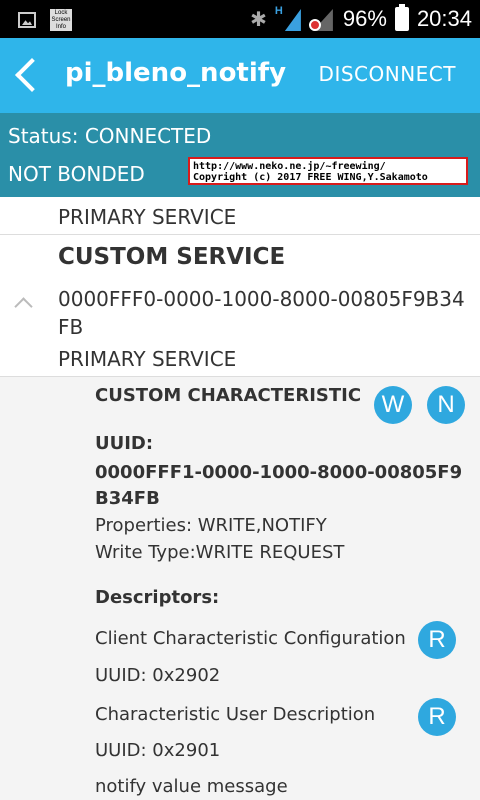  Describe the element at coordinates (387, 74) in the screenshot. I see `disconnect-button: DISCONNECT` at that location.